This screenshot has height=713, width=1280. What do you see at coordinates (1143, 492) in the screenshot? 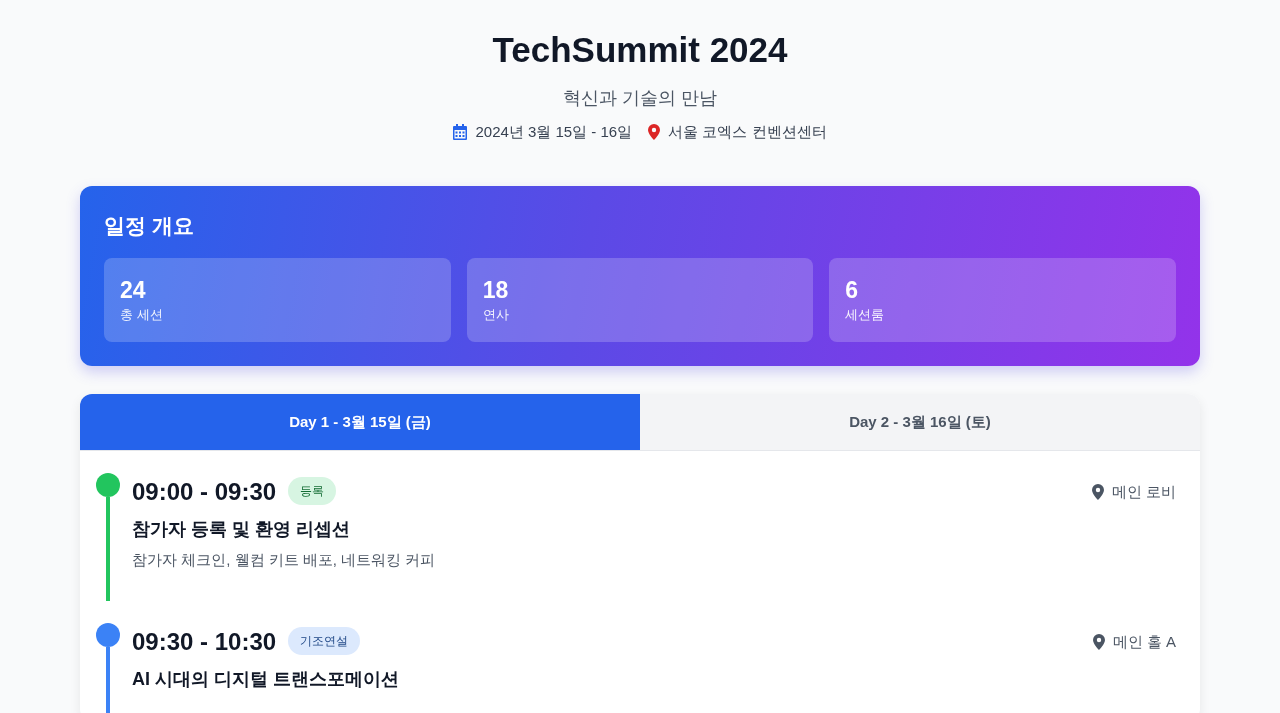
I see `session-location: 메인 로비` at bounding box center [1143, 492].